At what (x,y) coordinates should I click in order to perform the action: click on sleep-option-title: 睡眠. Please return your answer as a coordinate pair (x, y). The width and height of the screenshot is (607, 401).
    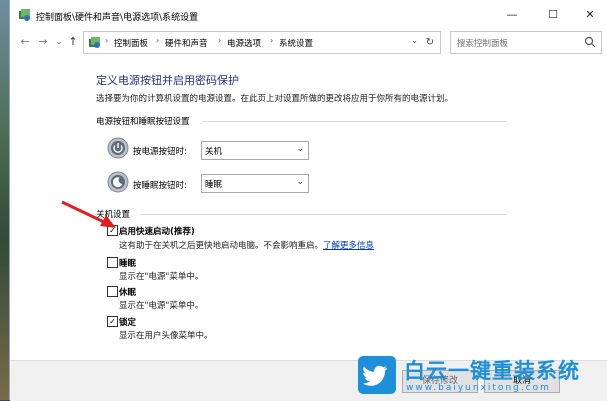
    Looking at the image, I should click on (128, 264).